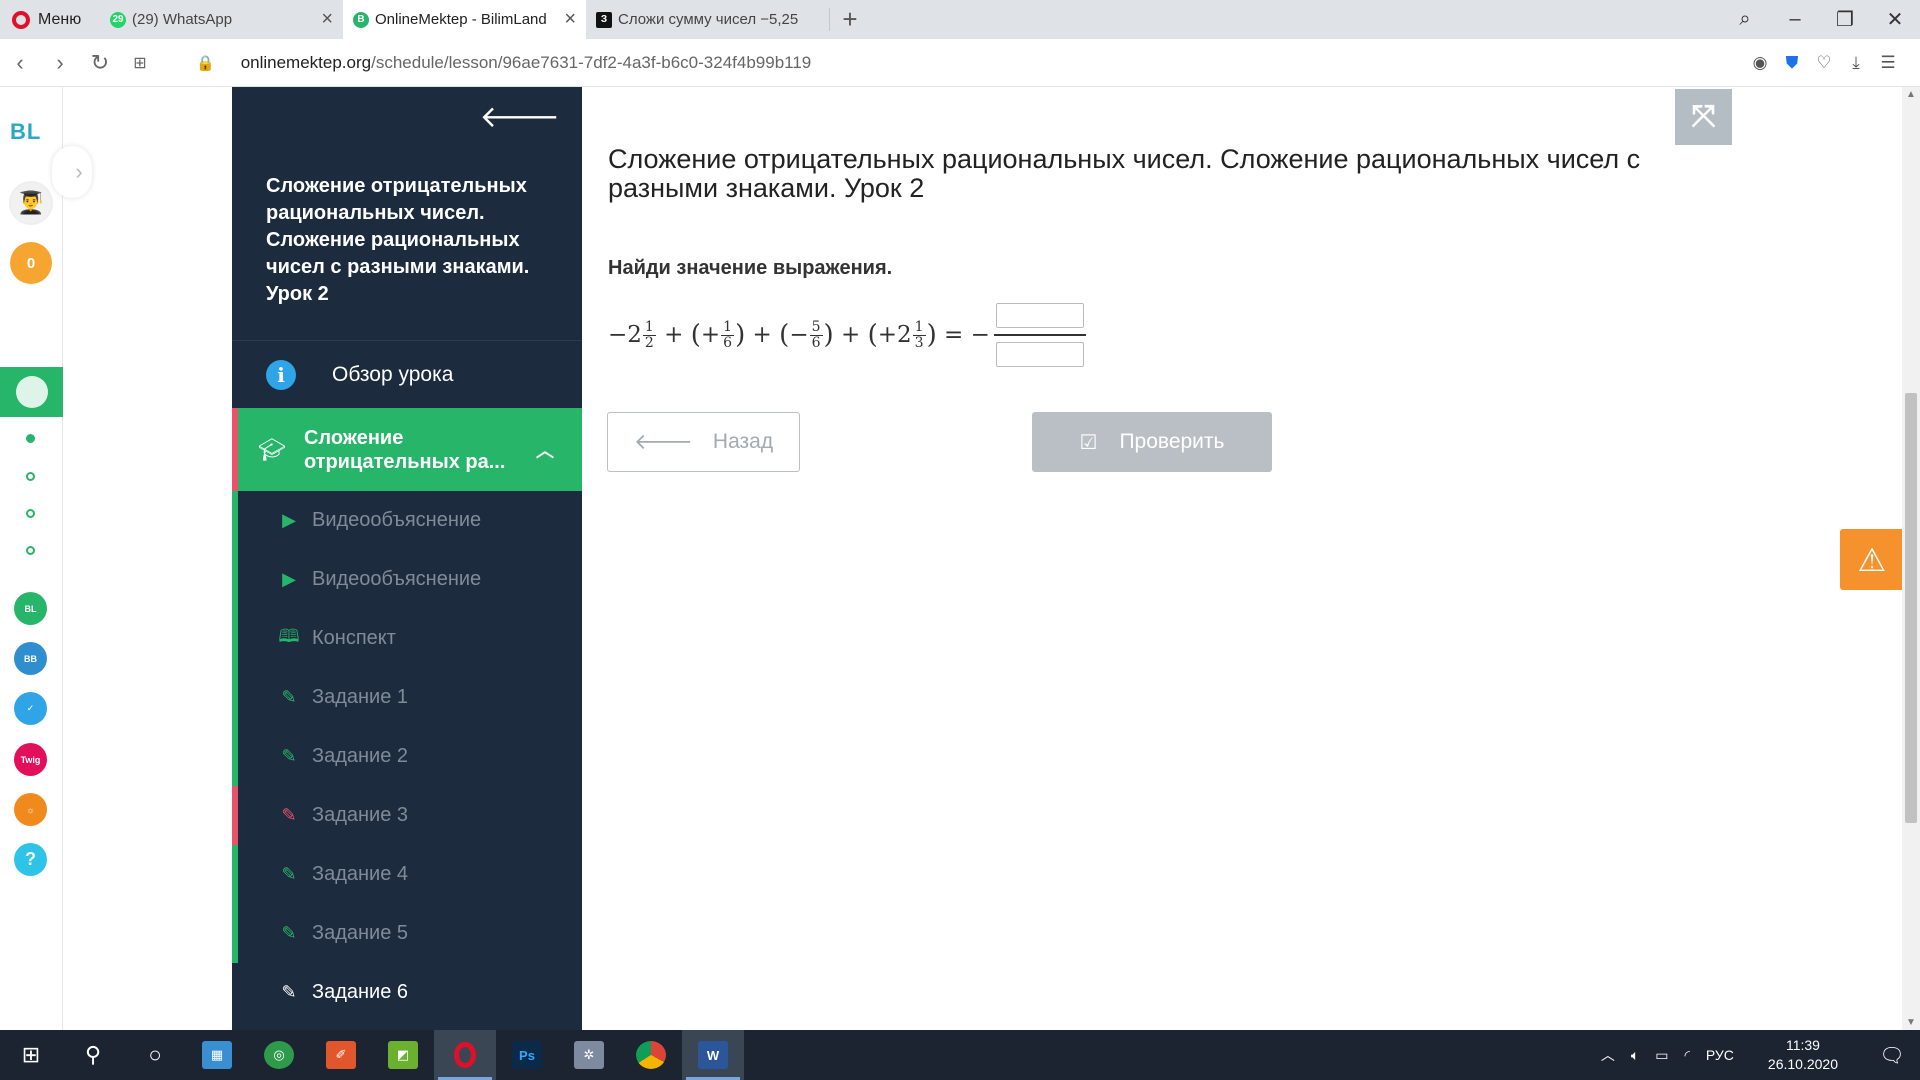  I want to click on step-dot-current, so click(30, 438).